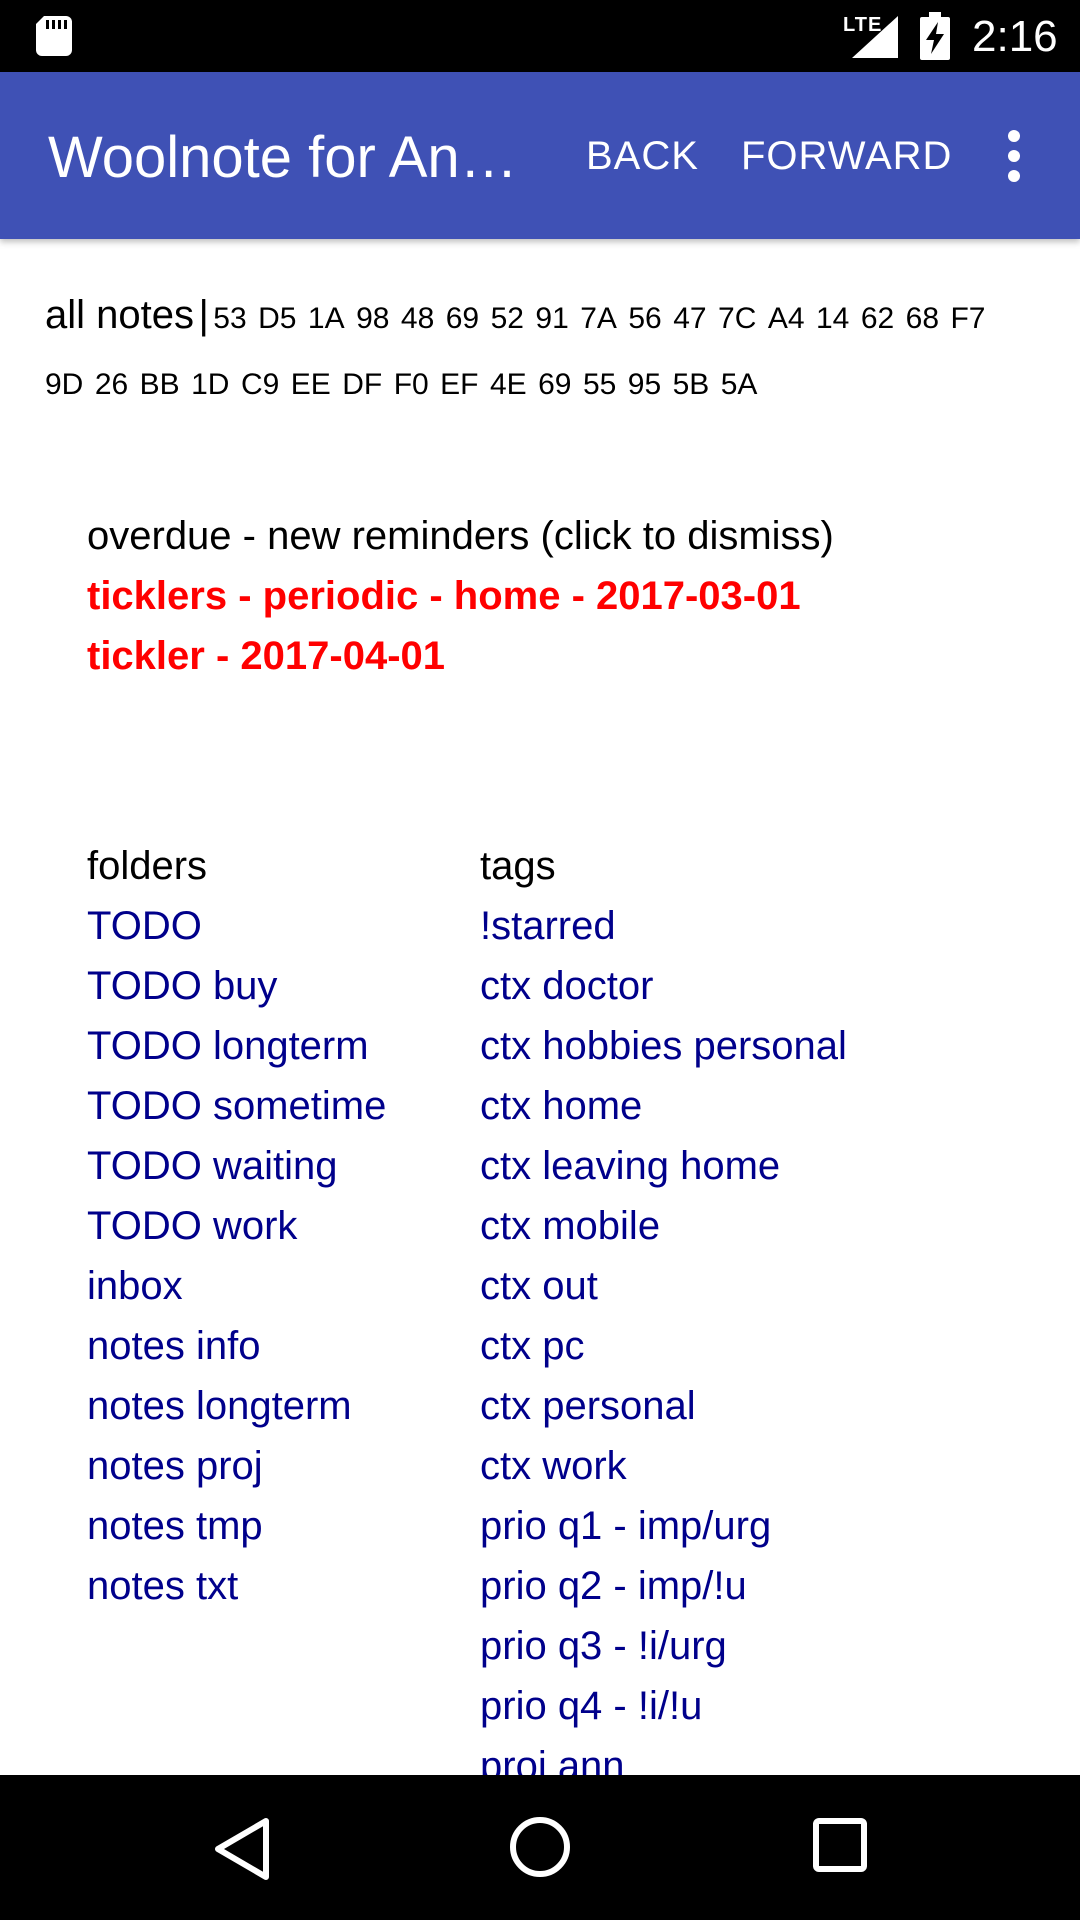  Describe the element at coordinates (210, 384) in the screenshot. I see `note-id-link: 1D` at that location.